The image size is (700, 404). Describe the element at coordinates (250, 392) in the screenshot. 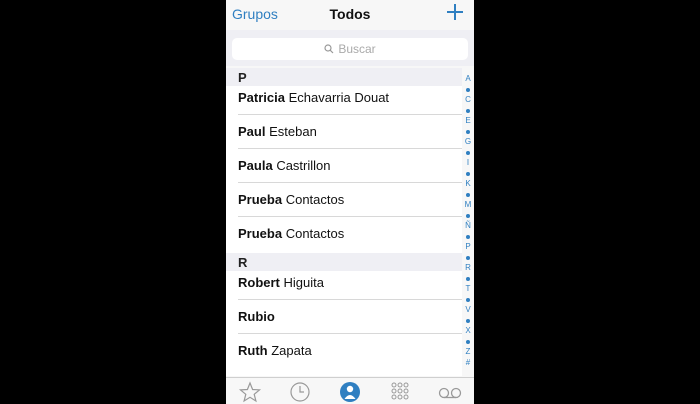

I see `star-icon` at that location.